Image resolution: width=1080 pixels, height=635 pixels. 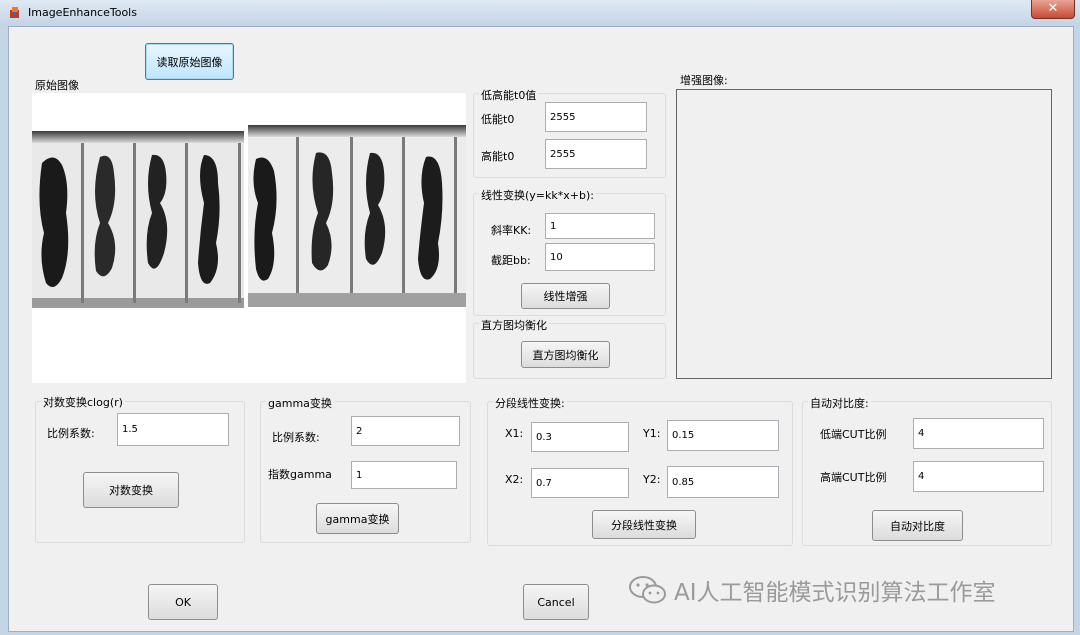 What do you see at coordinates (600, 226) in the screenshot?
I see `slope-input` at bounding box center [600, 226].